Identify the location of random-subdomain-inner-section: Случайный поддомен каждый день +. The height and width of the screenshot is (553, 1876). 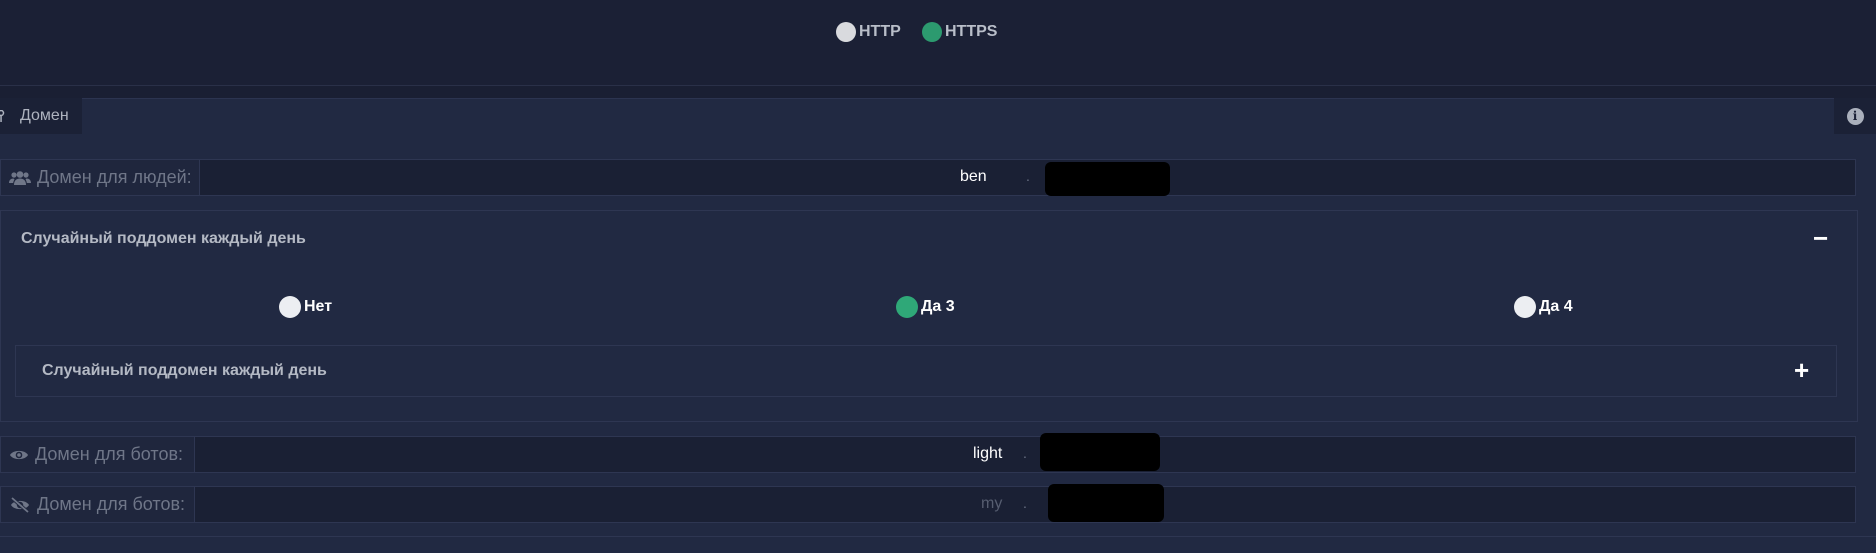
(926, 371).